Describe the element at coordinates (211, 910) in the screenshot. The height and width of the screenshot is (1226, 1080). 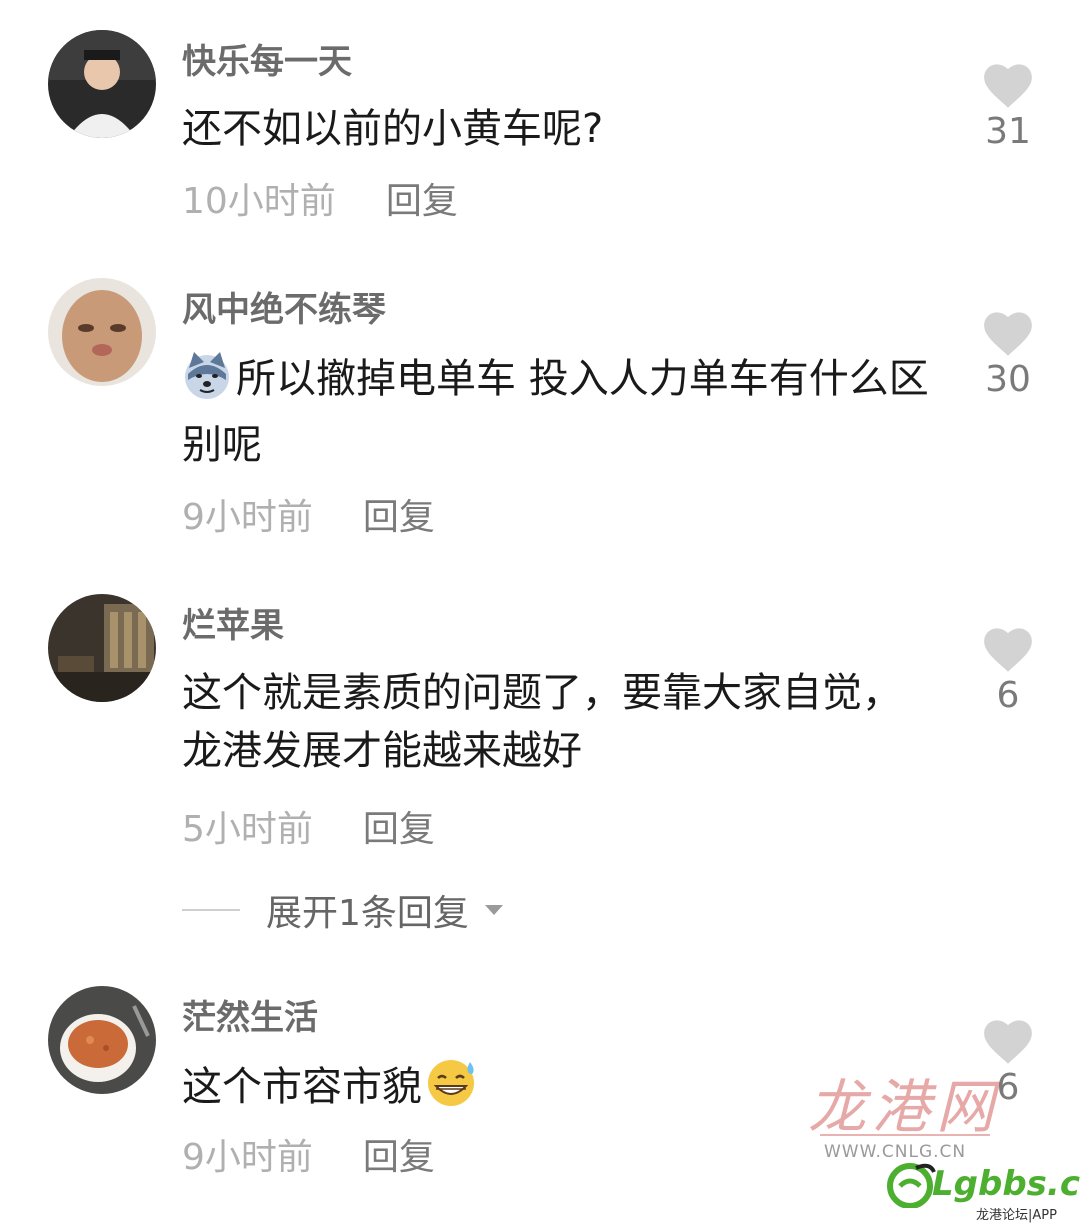
I see `divider-line` at that location.